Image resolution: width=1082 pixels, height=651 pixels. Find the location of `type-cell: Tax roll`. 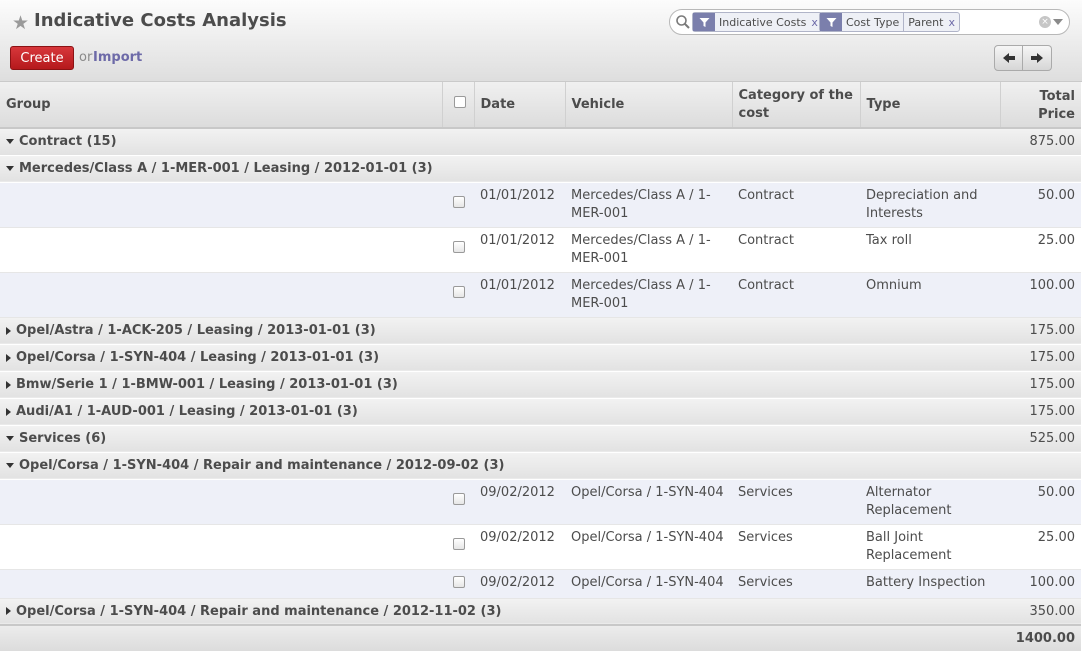

type-cell: Tax roll is located at coordinates (930, 250).